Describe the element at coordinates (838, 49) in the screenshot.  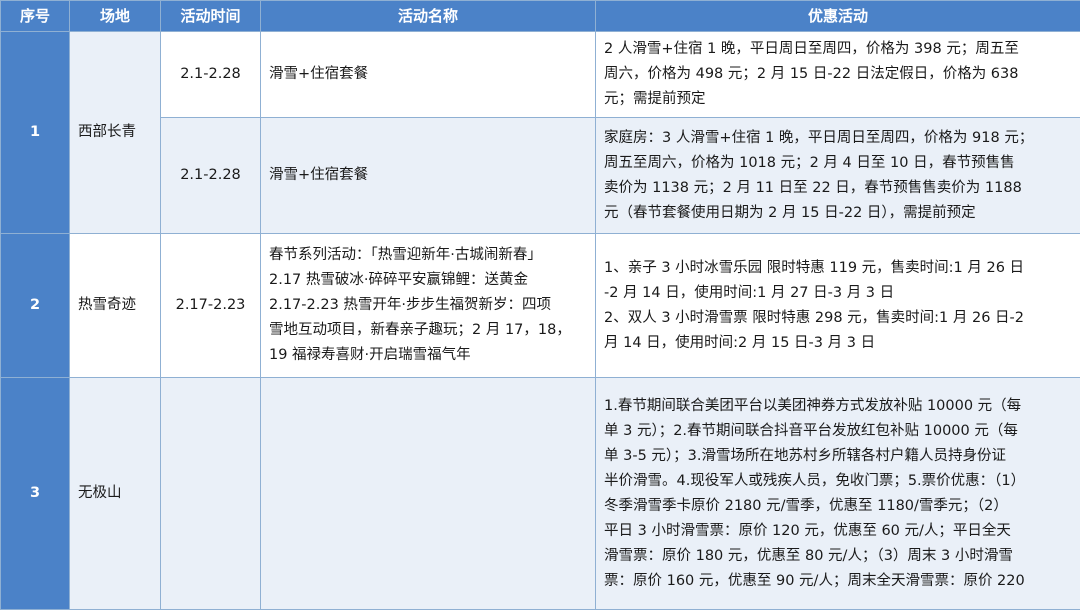
I see `offer-line: 2 人滑雪+住宿 1 晚，平日周日至周四，价格为 398 元；周五至` at that location.